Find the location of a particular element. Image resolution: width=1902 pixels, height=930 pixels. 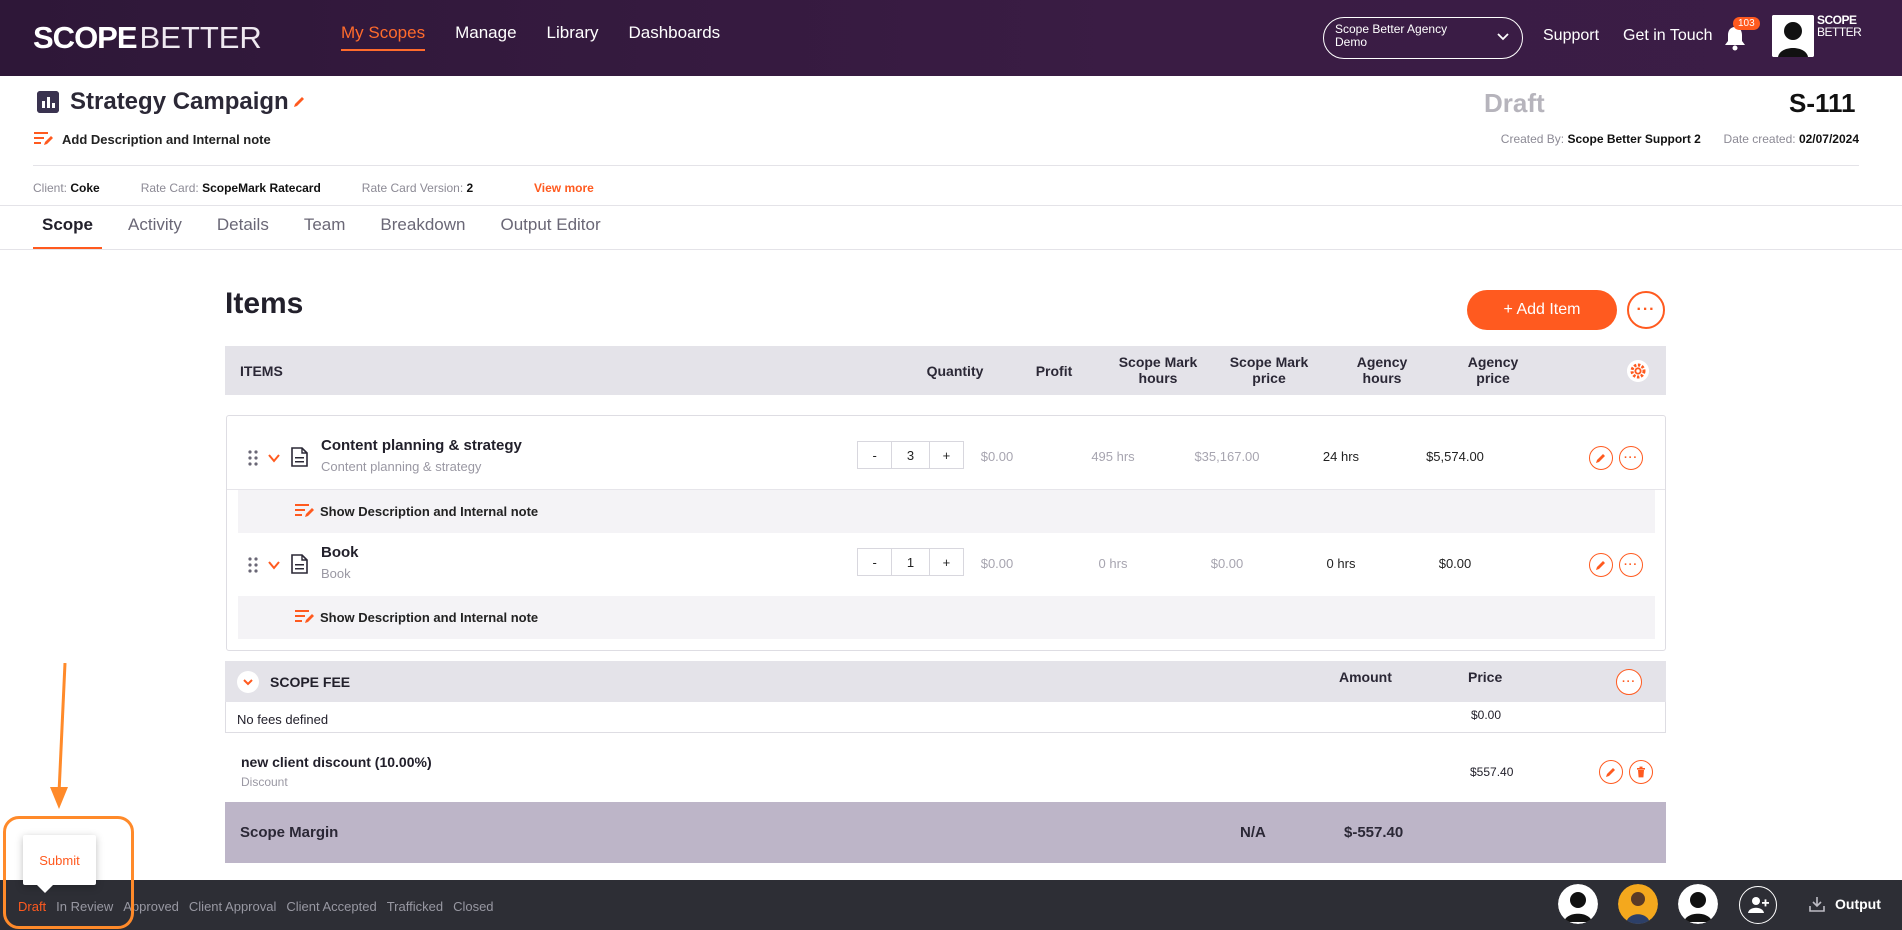

view-more-link: View more is located at coordinates (564, 188).